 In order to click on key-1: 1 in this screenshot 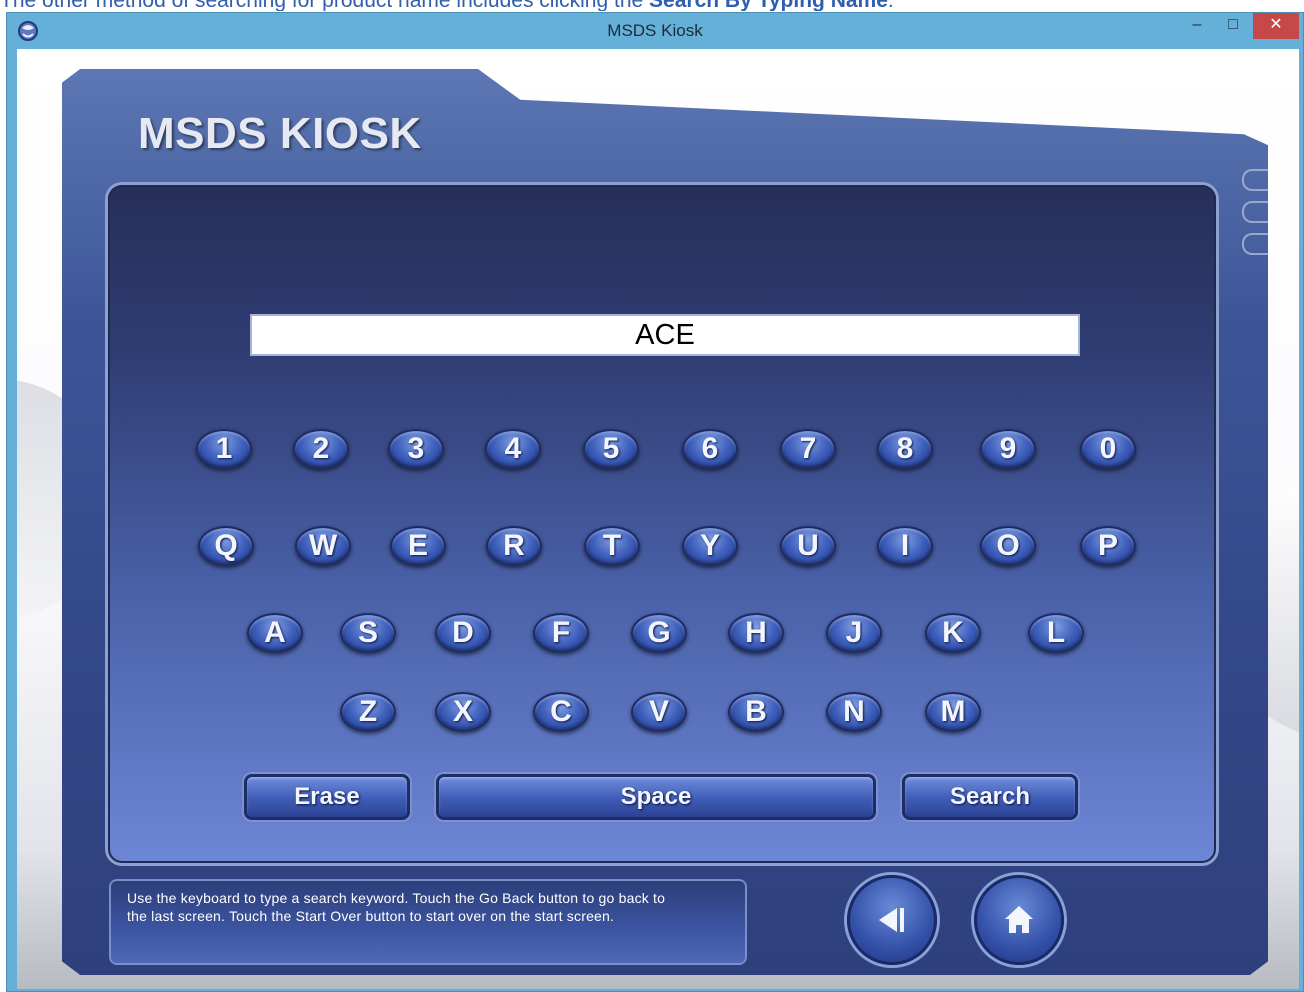, I will do `click(224, 449)`.